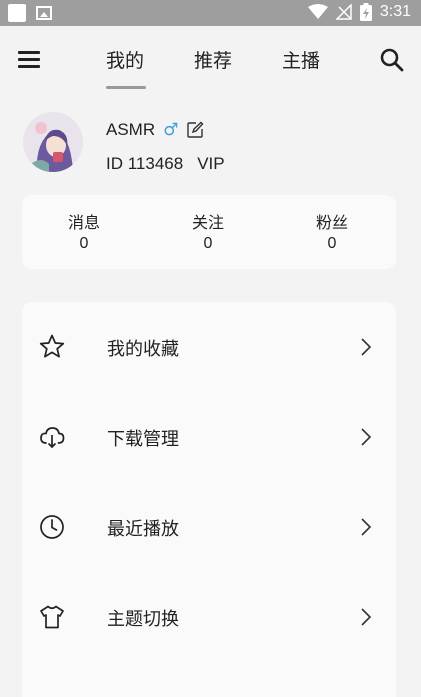 The image size is (421, 697). What do you see at coordinates (145, 163) in the screenshot?
I see `user-id: ID 113468` at bounding box center [145, 163].